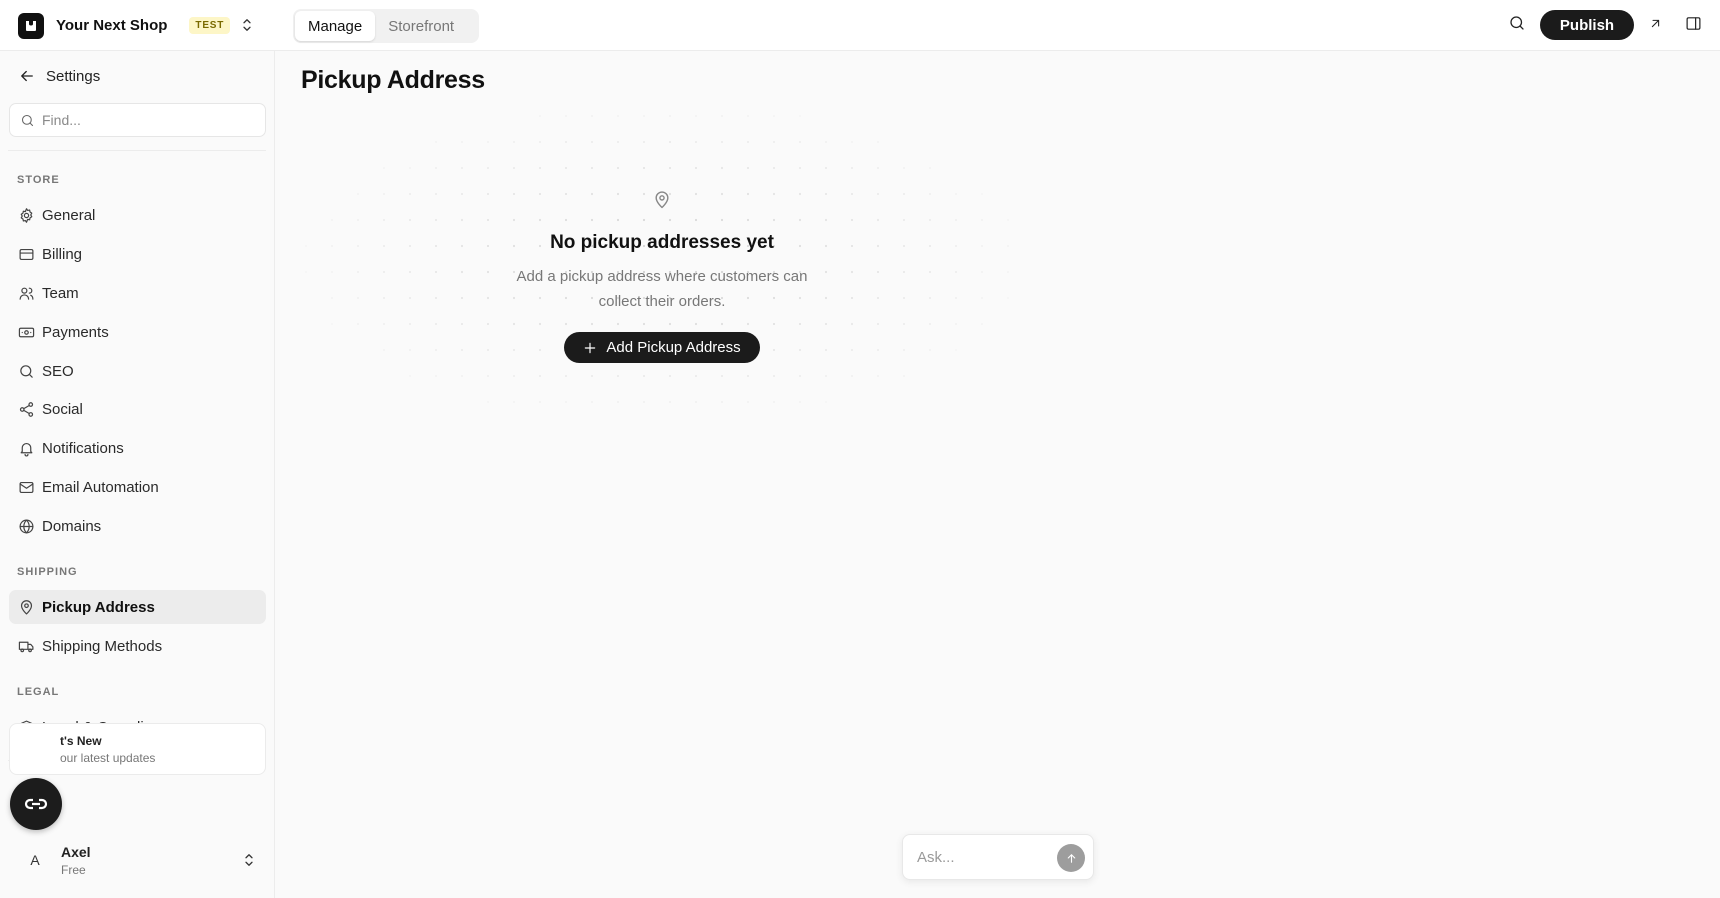 The width and height of the screenshot is (1720, 898). I want to click on mode-tabs: Manage Storefront, so click(386, 26).